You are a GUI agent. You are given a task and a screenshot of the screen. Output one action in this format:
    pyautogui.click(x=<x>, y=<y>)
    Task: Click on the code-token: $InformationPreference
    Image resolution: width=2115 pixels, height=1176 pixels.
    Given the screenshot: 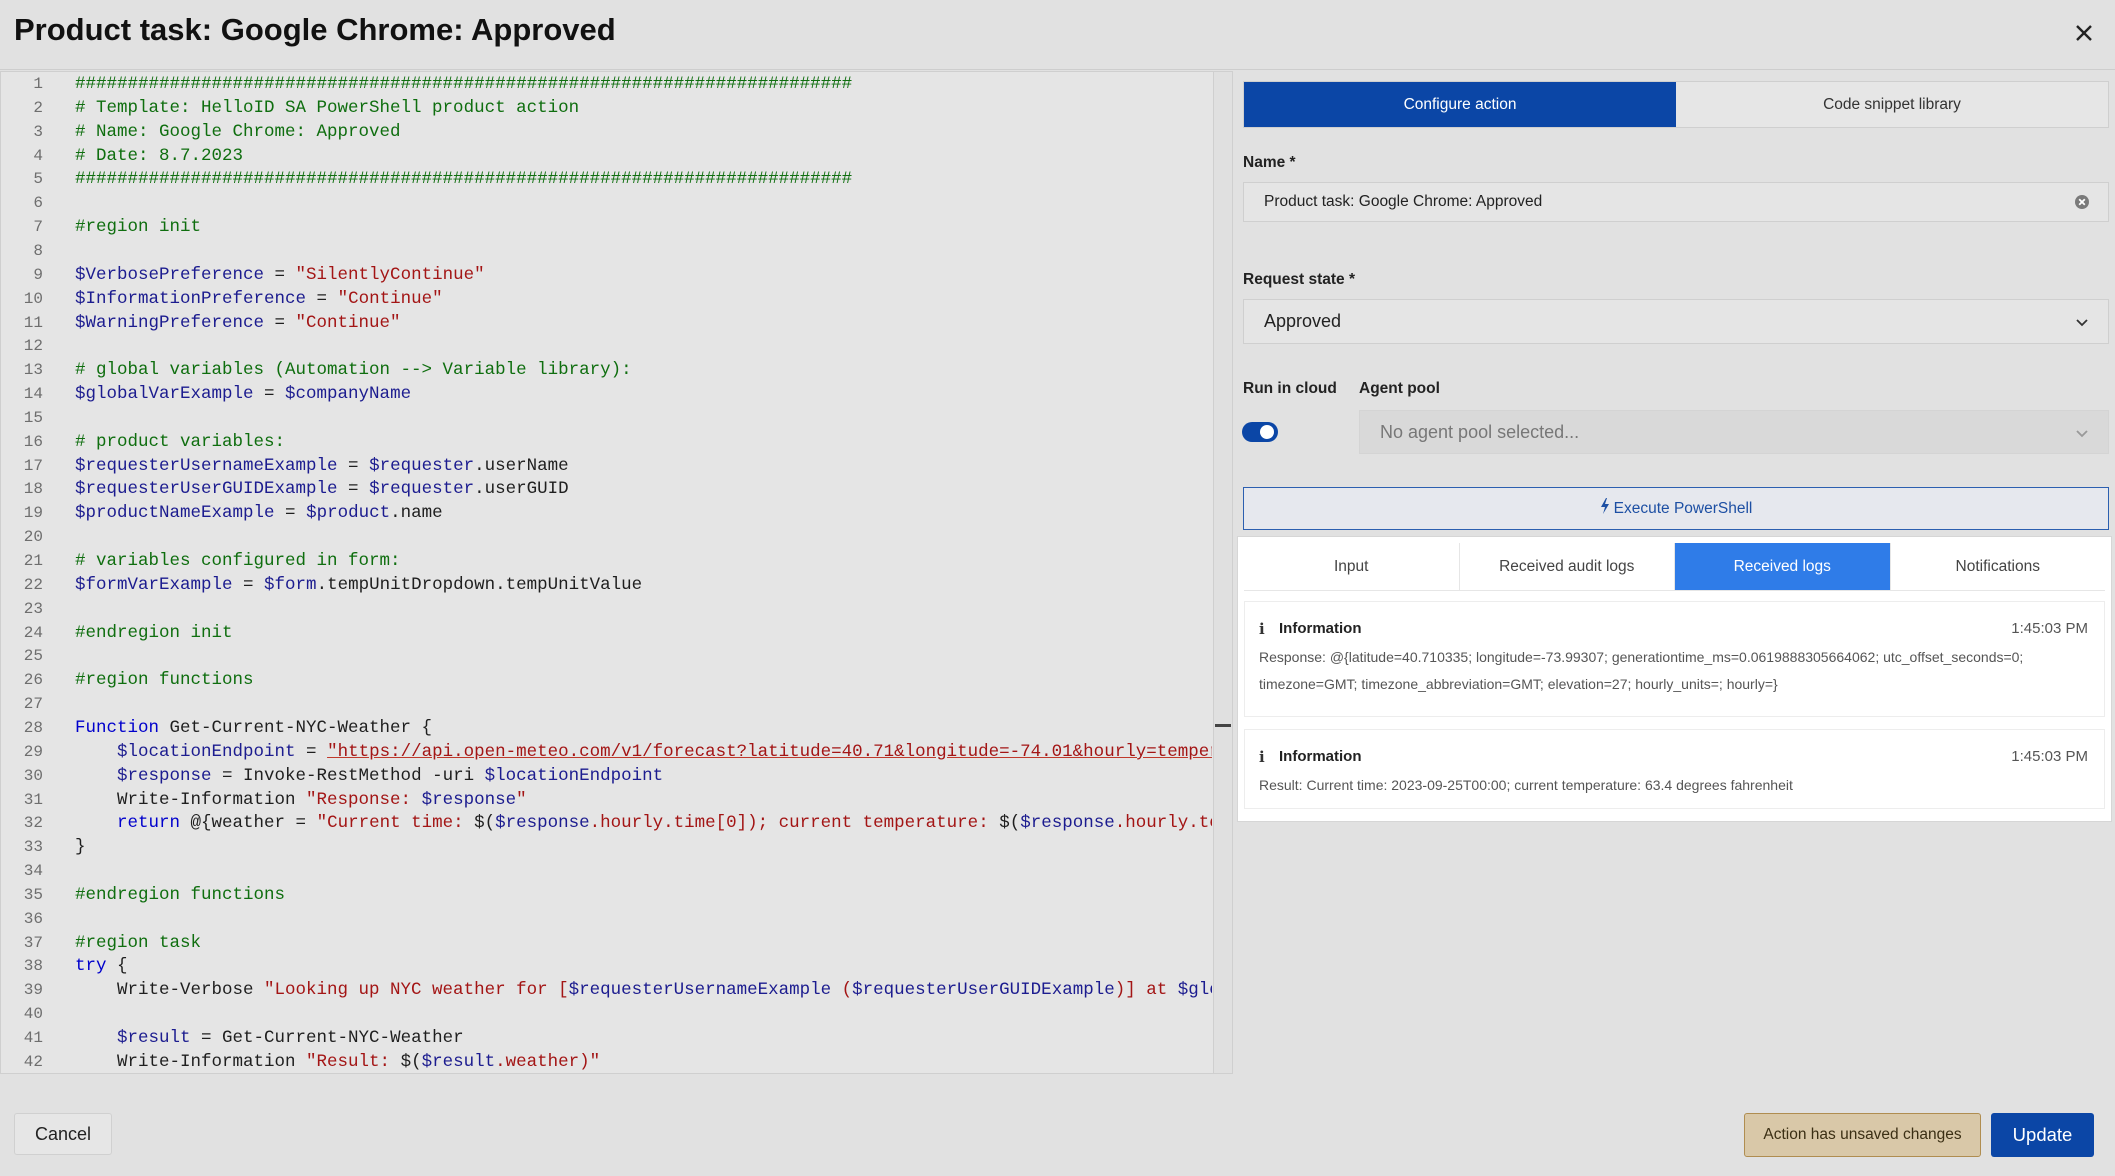 What is the action you would take?
    pyautogui.click(x=191, y=298)
    